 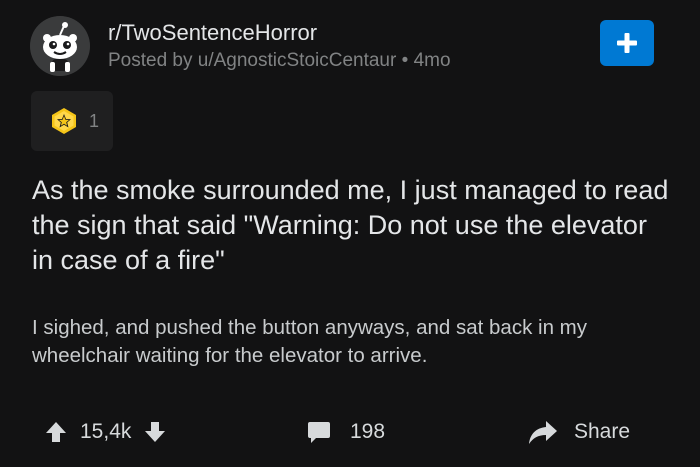 I want to click on comment-count: 198, so click(x=368, y=431).